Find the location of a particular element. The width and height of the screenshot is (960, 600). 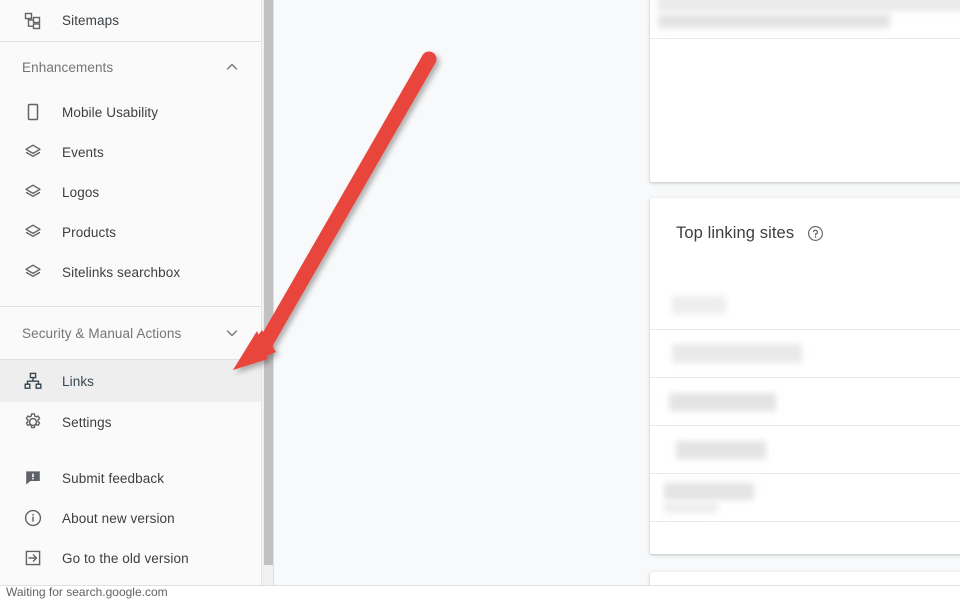

sidebar-vertical-scrollbar is located at coordinates (268, 292).